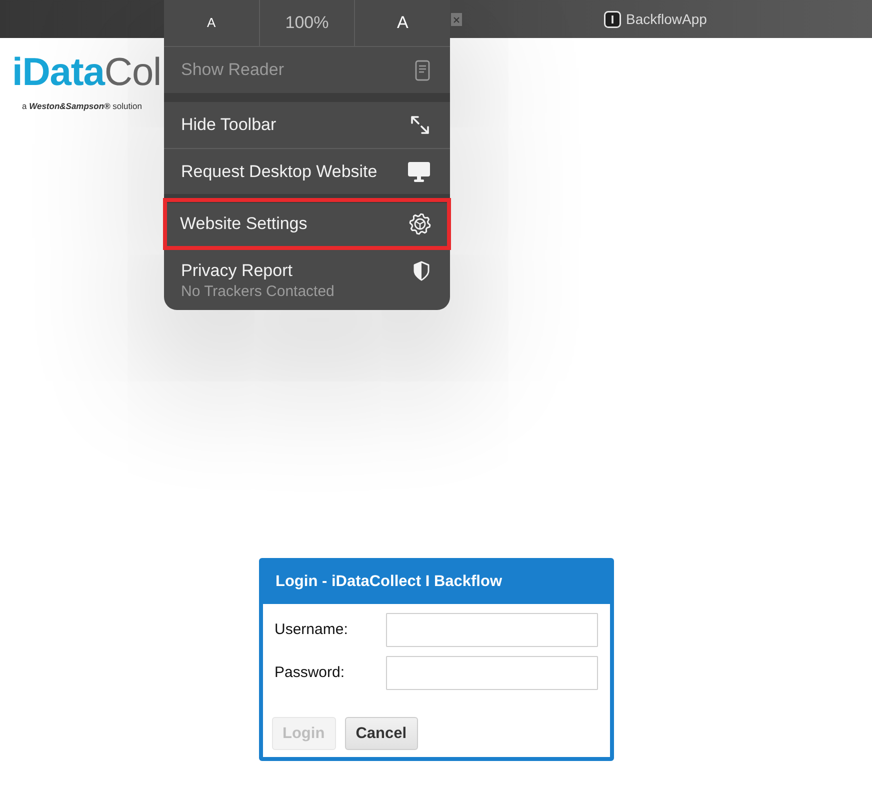 The width and height of the screenshot is (872, 798). Describe the element at coordinates (666, 19) in the screenshot. I see `tab-title: BackflowApp` at that location.